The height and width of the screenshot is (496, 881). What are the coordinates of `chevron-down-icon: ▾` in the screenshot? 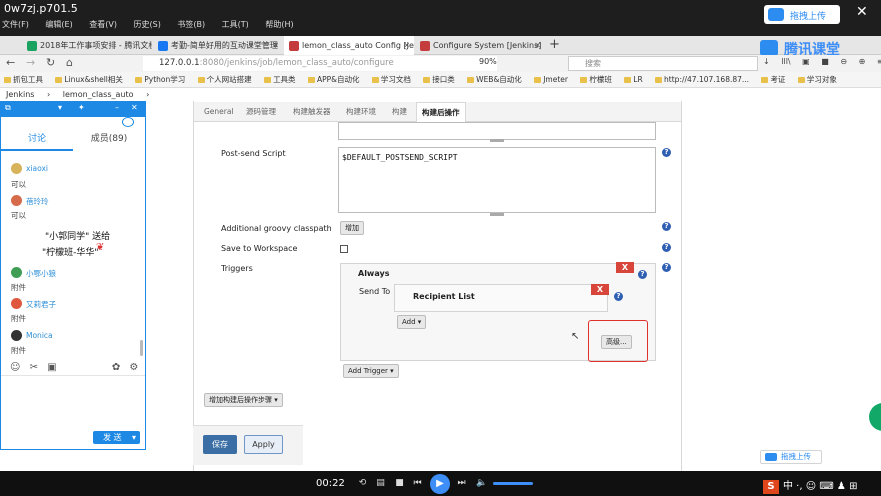 It's located at (134, 437).